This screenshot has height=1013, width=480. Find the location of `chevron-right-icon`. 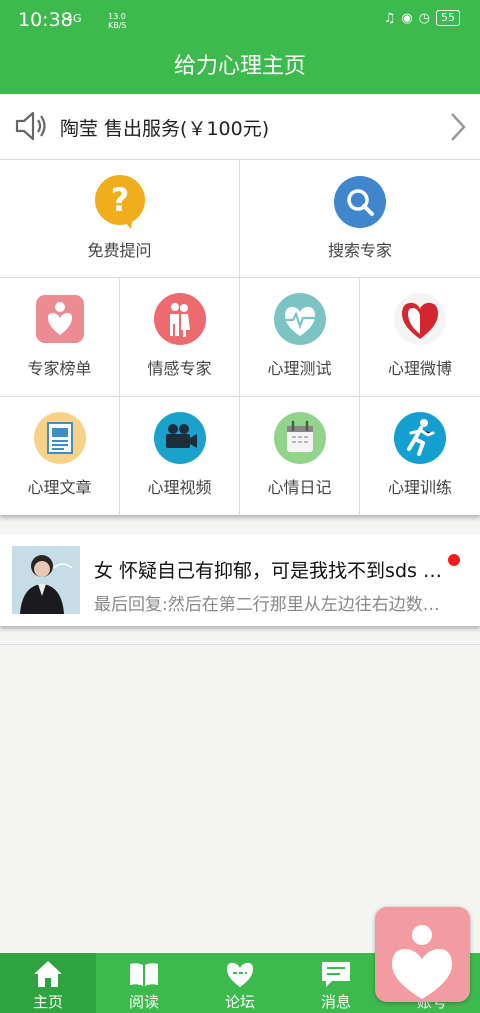

chevron-right-icon is located at coordinates (458, 127).